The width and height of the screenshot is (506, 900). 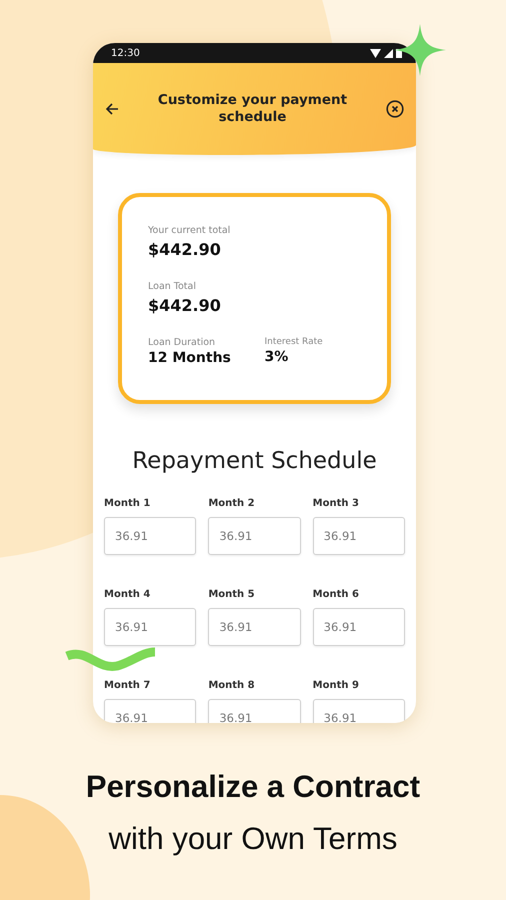 I want to click on back-arrow-icon, so click(x=112, y=109).